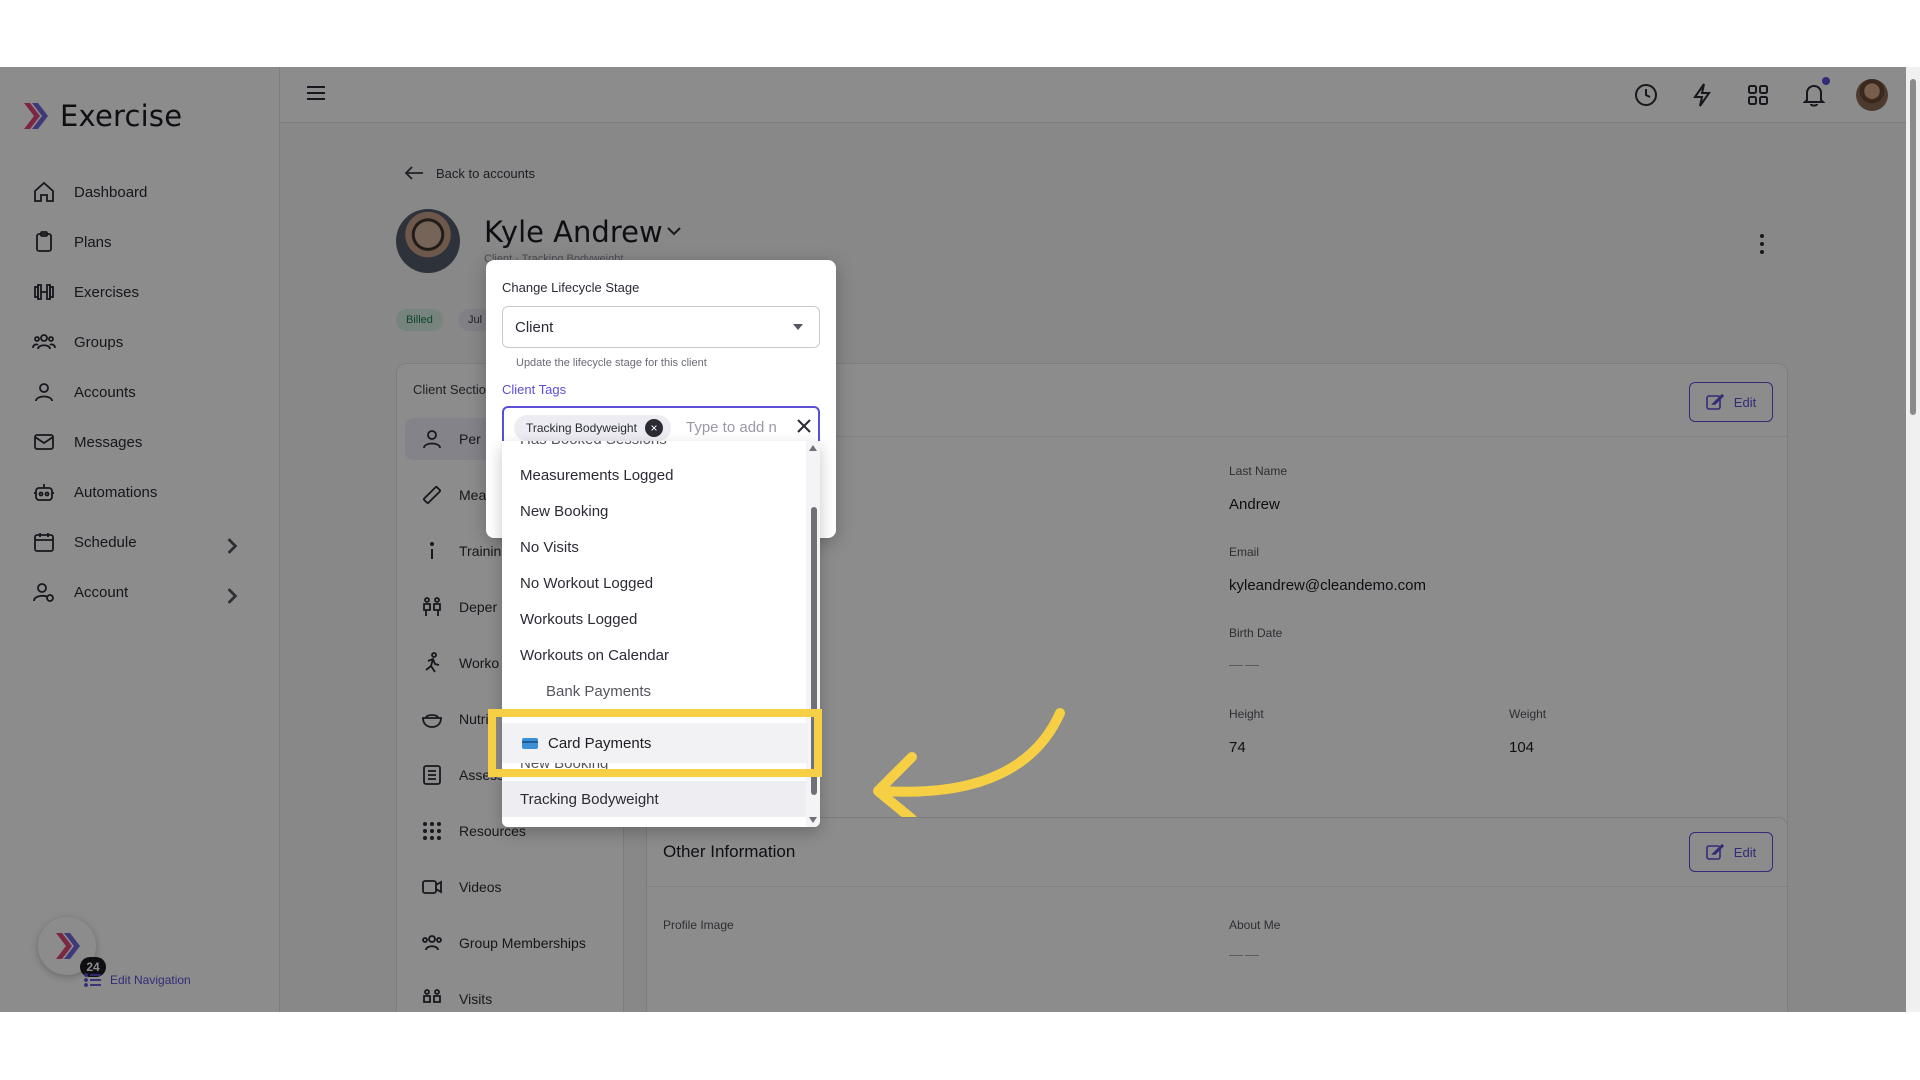 This screenshot has height=1080, width=1920. What do you see at coordinates (798, 327) in the screenshot?
I see `caret-down-icon` at bounding box center [798, 327].